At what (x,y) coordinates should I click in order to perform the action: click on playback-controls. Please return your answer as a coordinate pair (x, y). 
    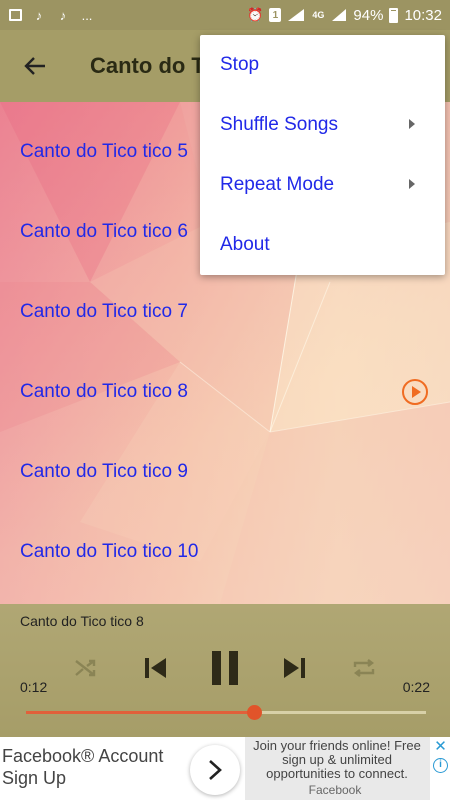
    Looking at the image, I should click on (225, 669).